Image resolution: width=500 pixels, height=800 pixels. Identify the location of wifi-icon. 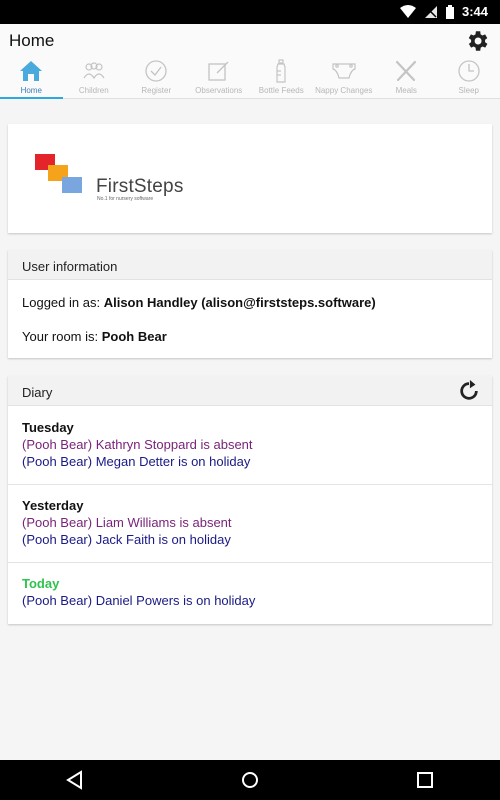
(407, 11).